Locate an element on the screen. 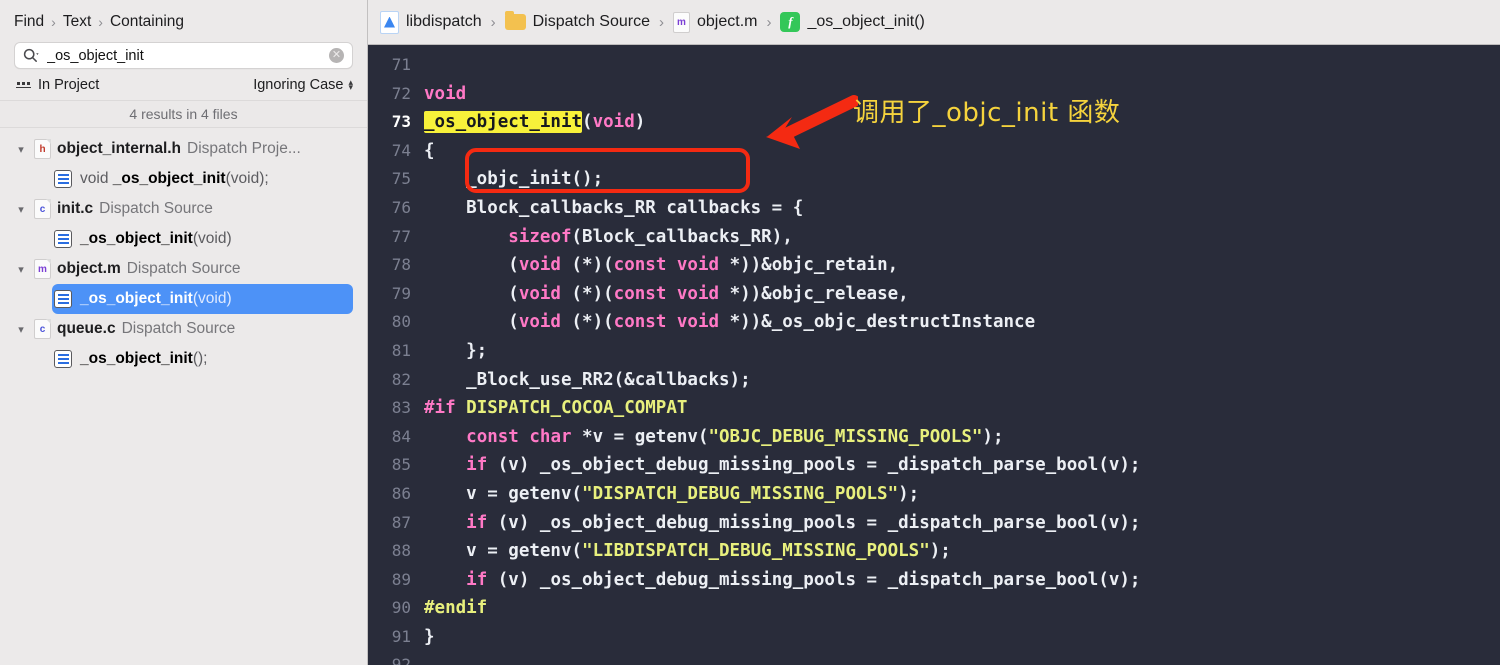 The width and height of the screenshot is (1500, 665). result-file-name: object.m is located at coordinates (89, 268).